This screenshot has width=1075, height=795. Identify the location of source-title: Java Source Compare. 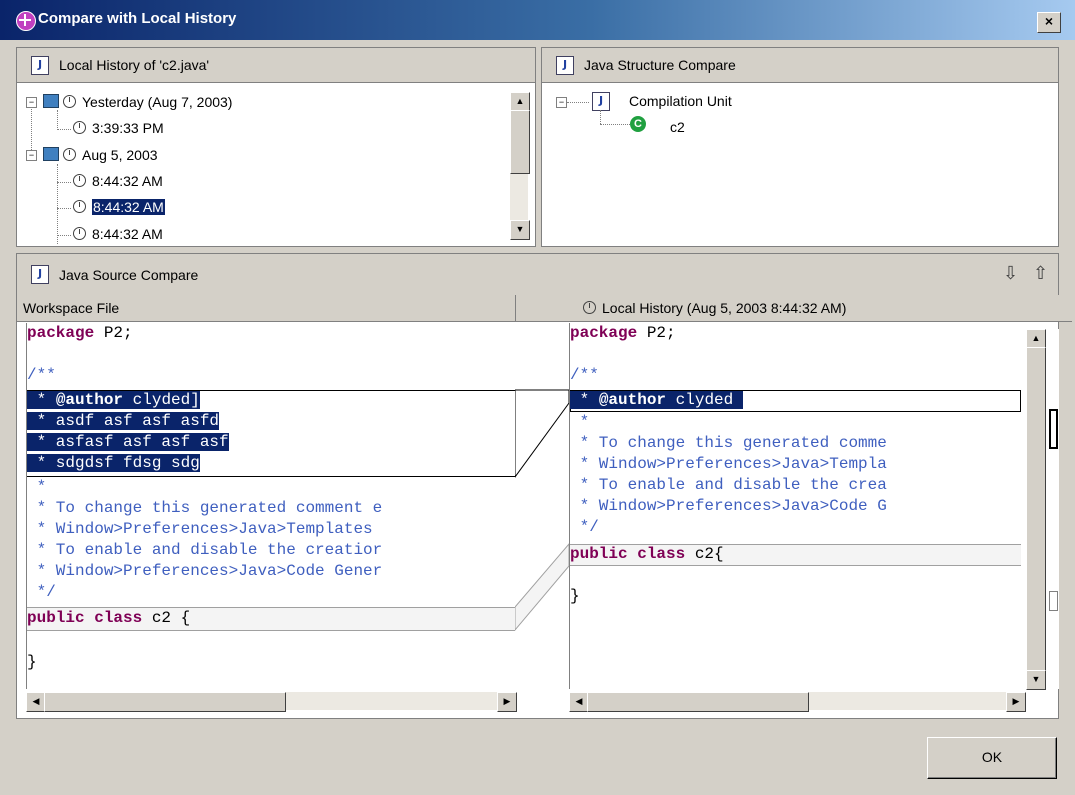
(129, 275).